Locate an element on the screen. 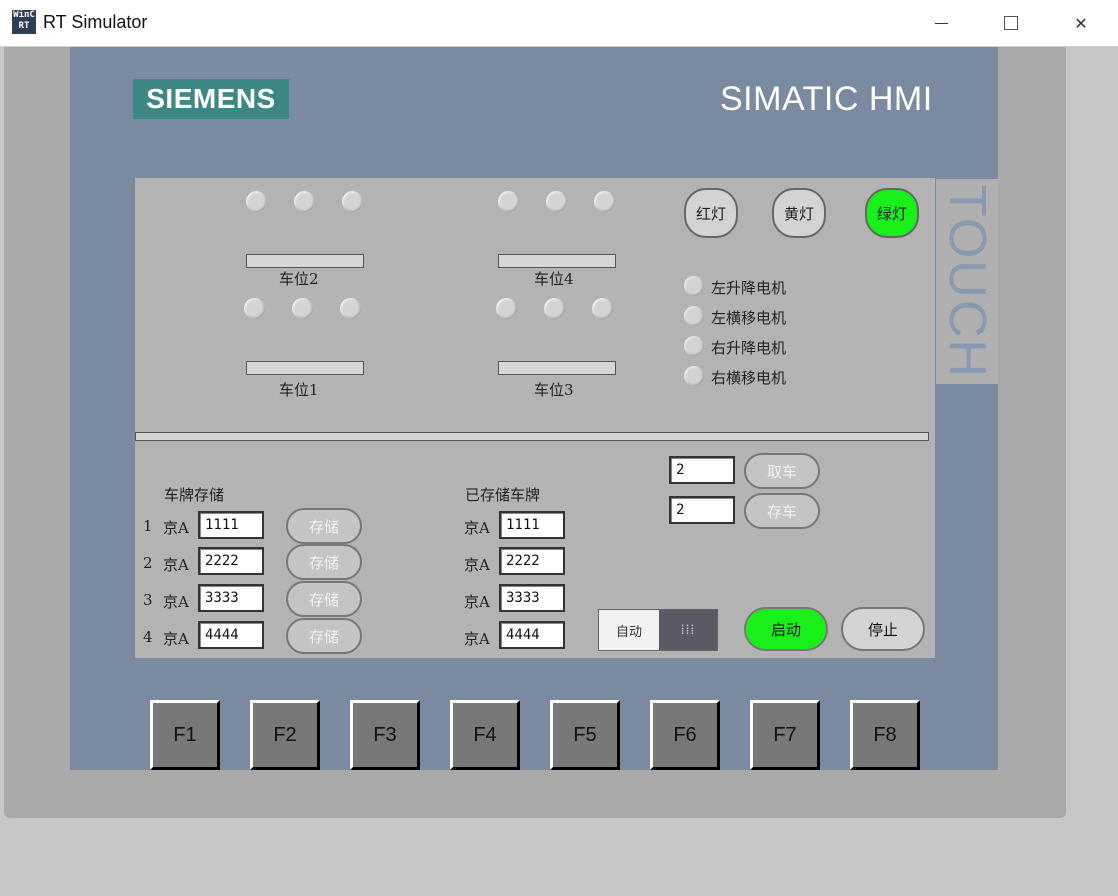  storage-row-index: 2 is located at coordinates (148, 563).